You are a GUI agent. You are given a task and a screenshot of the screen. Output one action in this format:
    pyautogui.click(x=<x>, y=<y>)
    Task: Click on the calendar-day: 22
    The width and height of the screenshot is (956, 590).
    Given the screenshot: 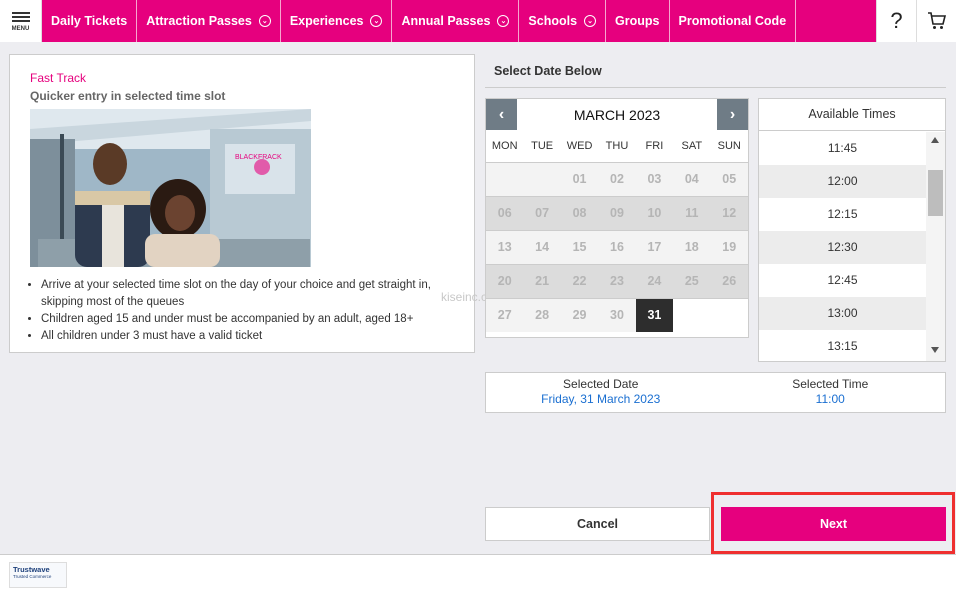 What is the action you would take?
    pyautogui.click(x=579, y=281)
    